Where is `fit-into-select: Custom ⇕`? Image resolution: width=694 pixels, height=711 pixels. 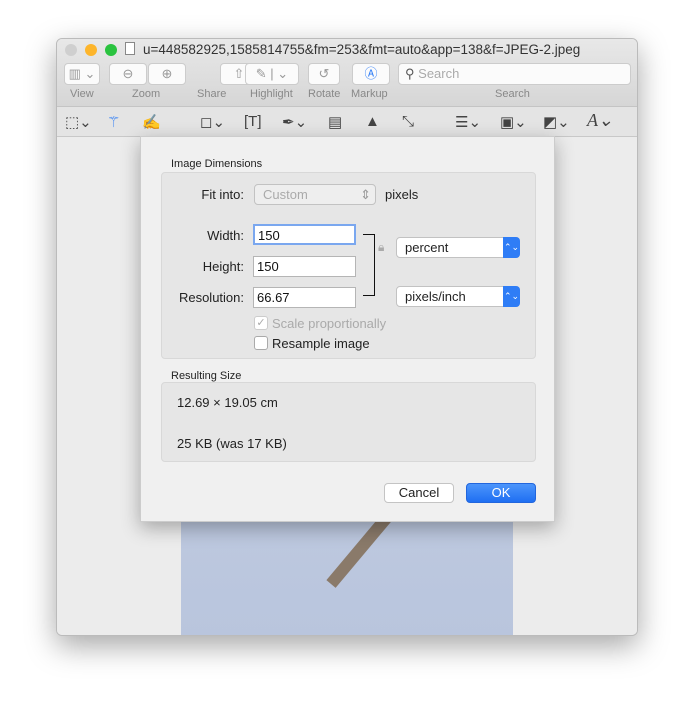 fit-into-select: Custom ⇕ is located at coordinates (315, 194).